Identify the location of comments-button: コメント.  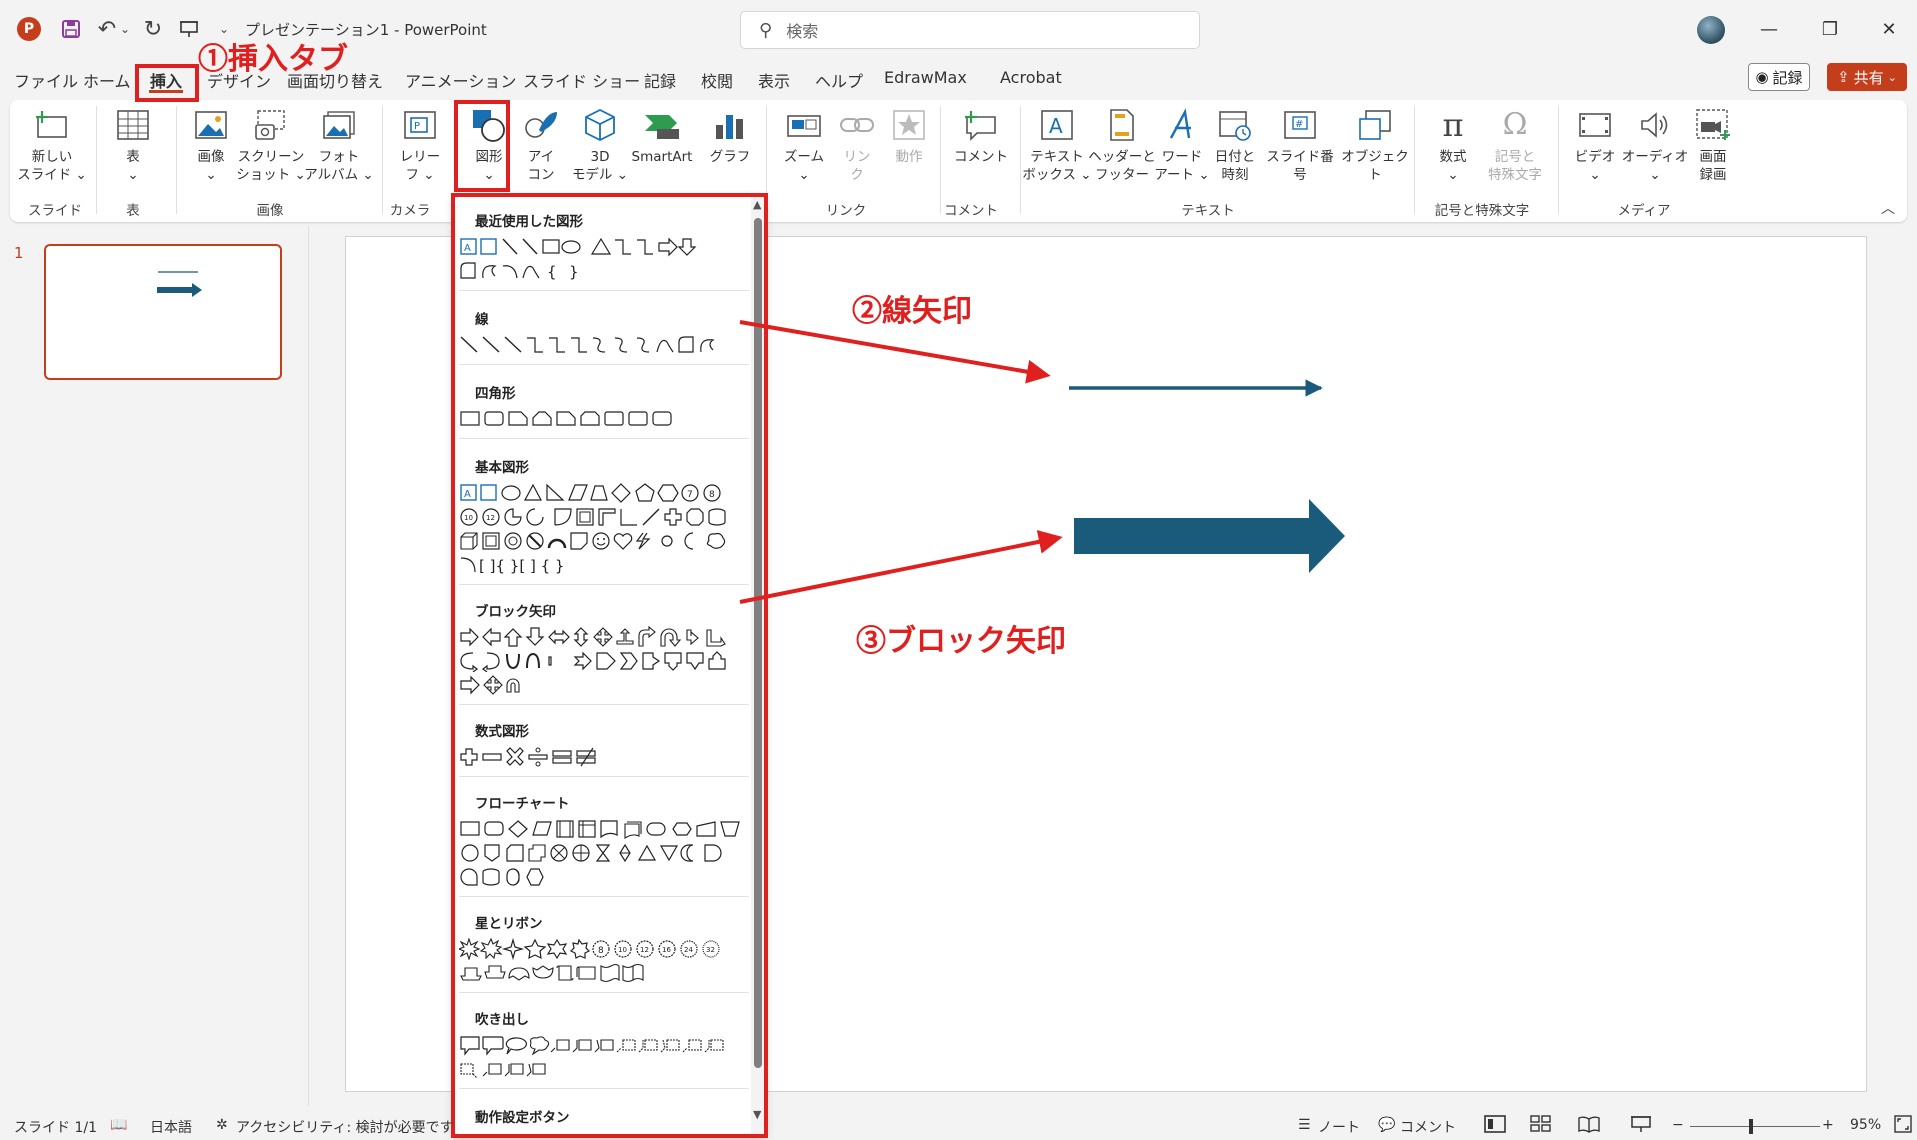
(1428, 1127).